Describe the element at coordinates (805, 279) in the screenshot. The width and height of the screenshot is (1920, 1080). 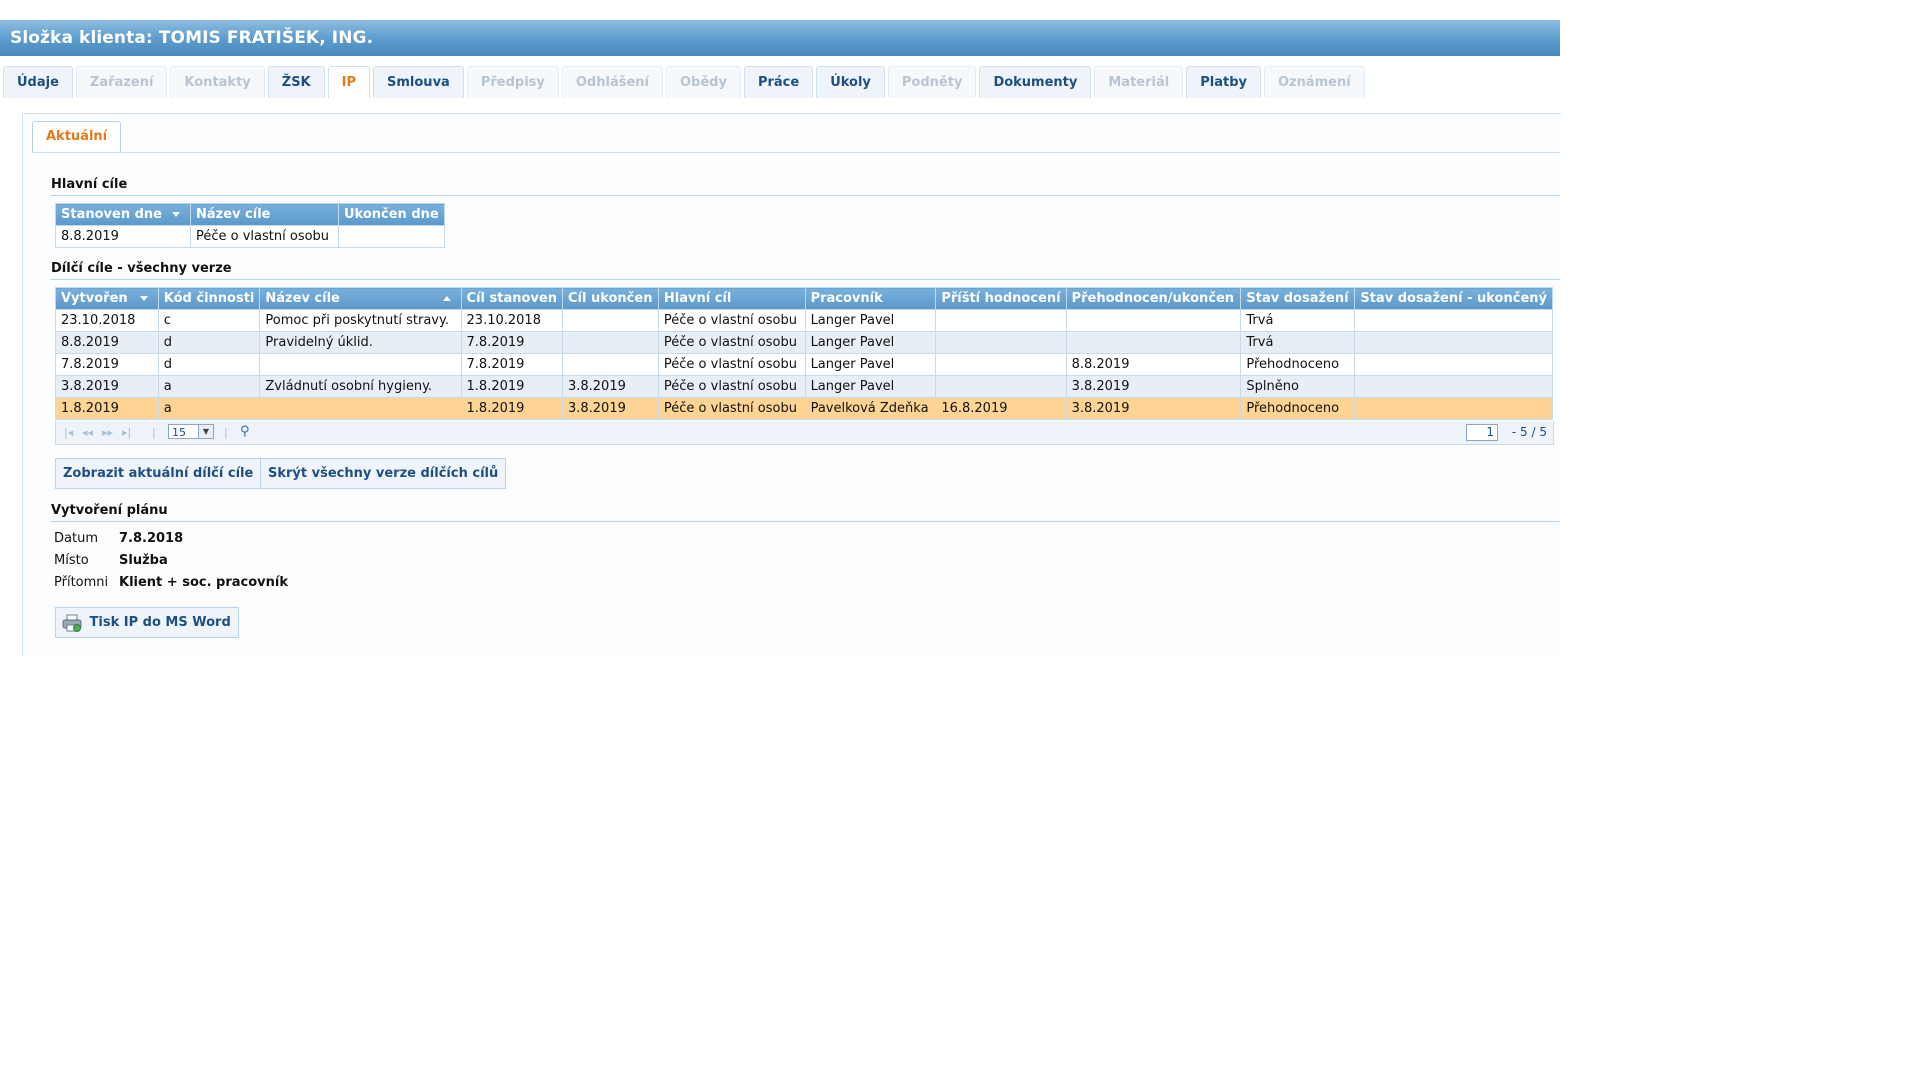
I see `partial-goals-divider` at that location.